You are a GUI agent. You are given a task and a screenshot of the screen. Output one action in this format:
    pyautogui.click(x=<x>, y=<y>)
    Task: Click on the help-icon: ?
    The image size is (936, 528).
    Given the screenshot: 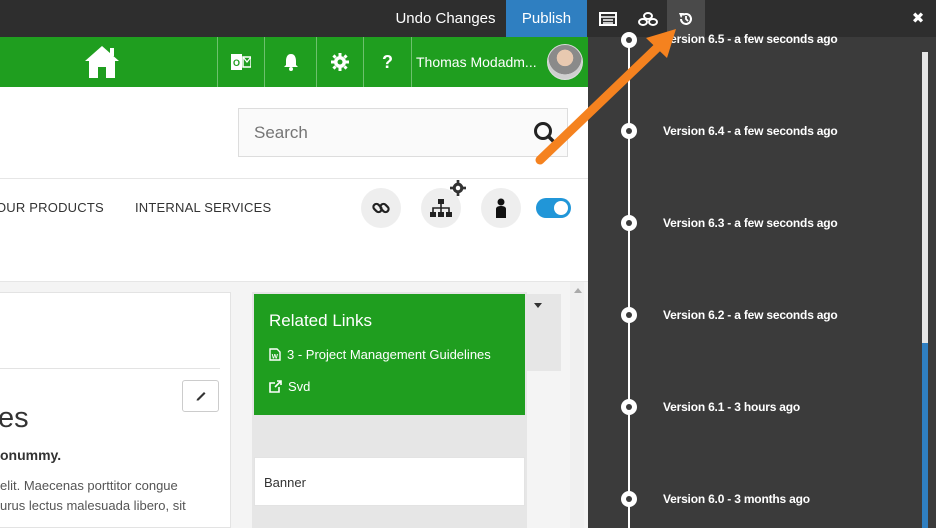 What is the action you would take?
    pyautogui.click(x=387, y=62)
    